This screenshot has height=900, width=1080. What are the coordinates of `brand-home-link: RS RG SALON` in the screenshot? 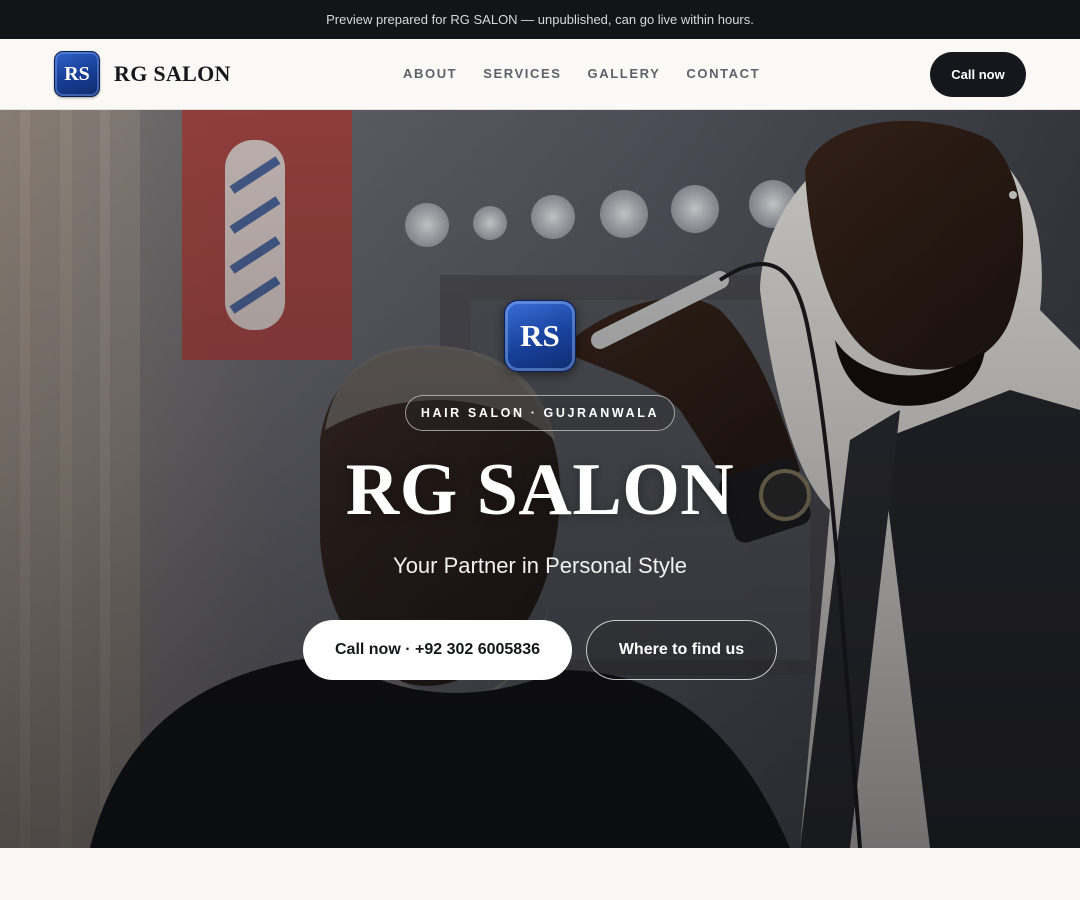 It's located at (142, 74).